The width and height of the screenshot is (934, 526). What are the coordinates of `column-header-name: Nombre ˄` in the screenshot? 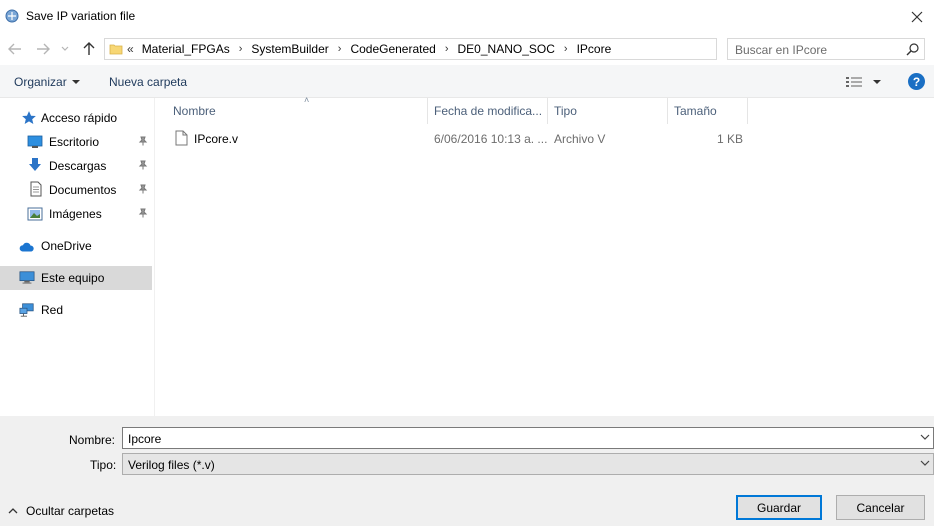 It's located at (297, 109).